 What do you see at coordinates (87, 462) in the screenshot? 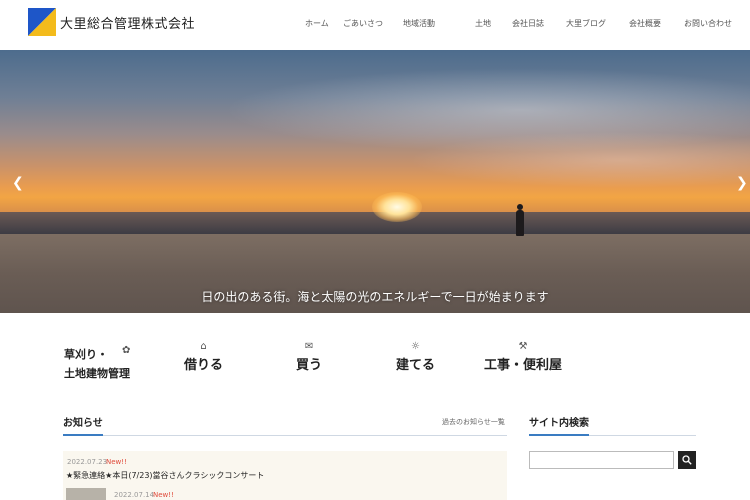
I see `news-date: 2022.07.23` at bounding box center [87, 462].